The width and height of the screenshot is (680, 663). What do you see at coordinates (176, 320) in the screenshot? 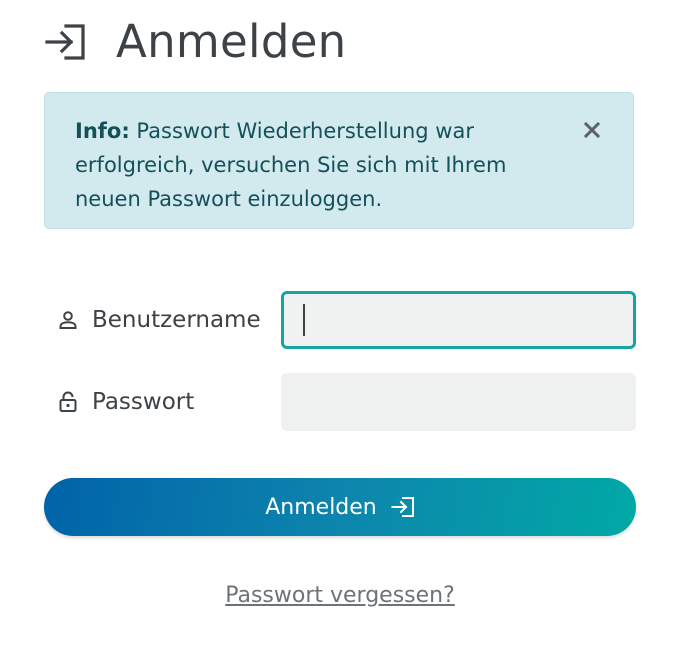
I see `username-label-text: Benutzername` at bounding box center [176, 320].